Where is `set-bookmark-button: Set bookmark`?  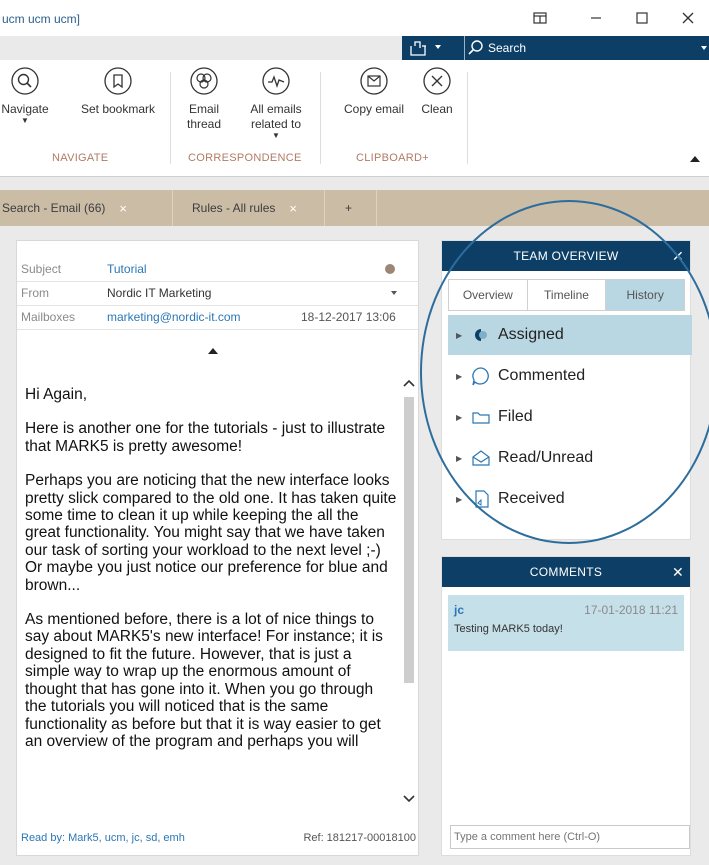
set-bookmark-button: Set bookmark is located at coordinates (118, 91).